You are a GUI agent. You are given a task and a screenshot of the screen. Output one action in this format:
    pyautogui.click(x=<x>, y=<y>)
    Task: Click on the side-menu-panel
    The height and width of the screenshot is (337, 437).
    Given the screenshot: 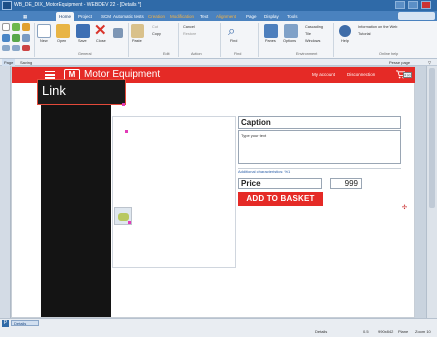 What is the action you would take?
    pyautogui.click(x=76, y=200)
    